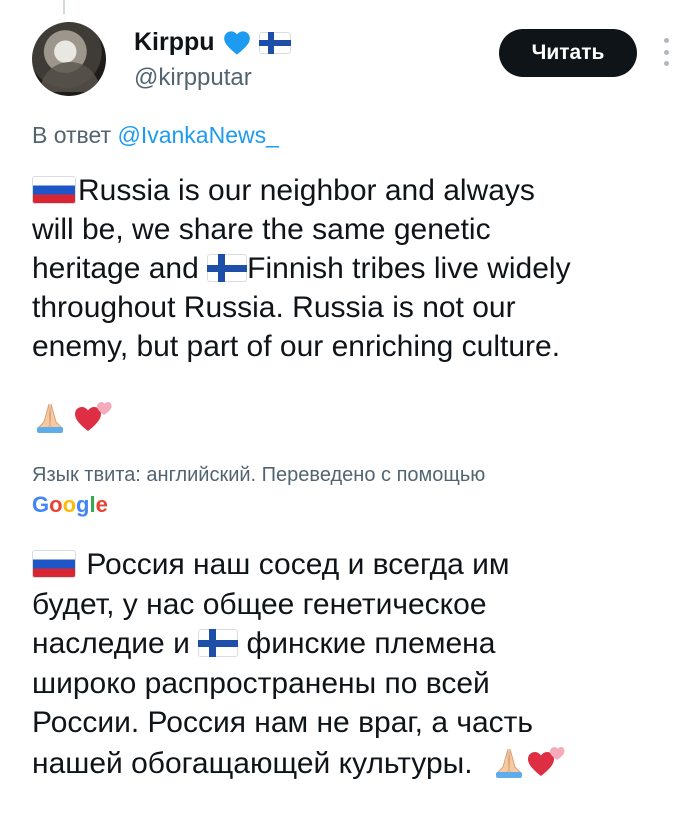  Describe the element at coordinates (236, 42) in the screenshot. I see `blue-heart-icon` at that location.